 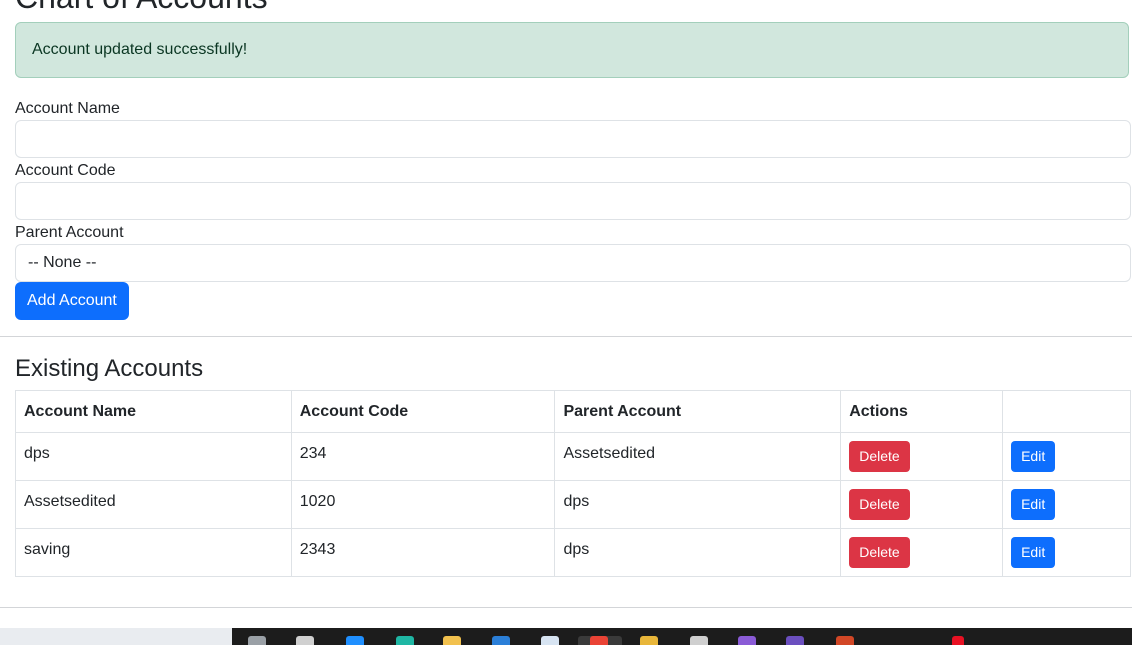 What do you see at coordinates (141, 8) in the screenshot?
I see `page-title: Chart of Accounts` at bounding box center [141, 8].